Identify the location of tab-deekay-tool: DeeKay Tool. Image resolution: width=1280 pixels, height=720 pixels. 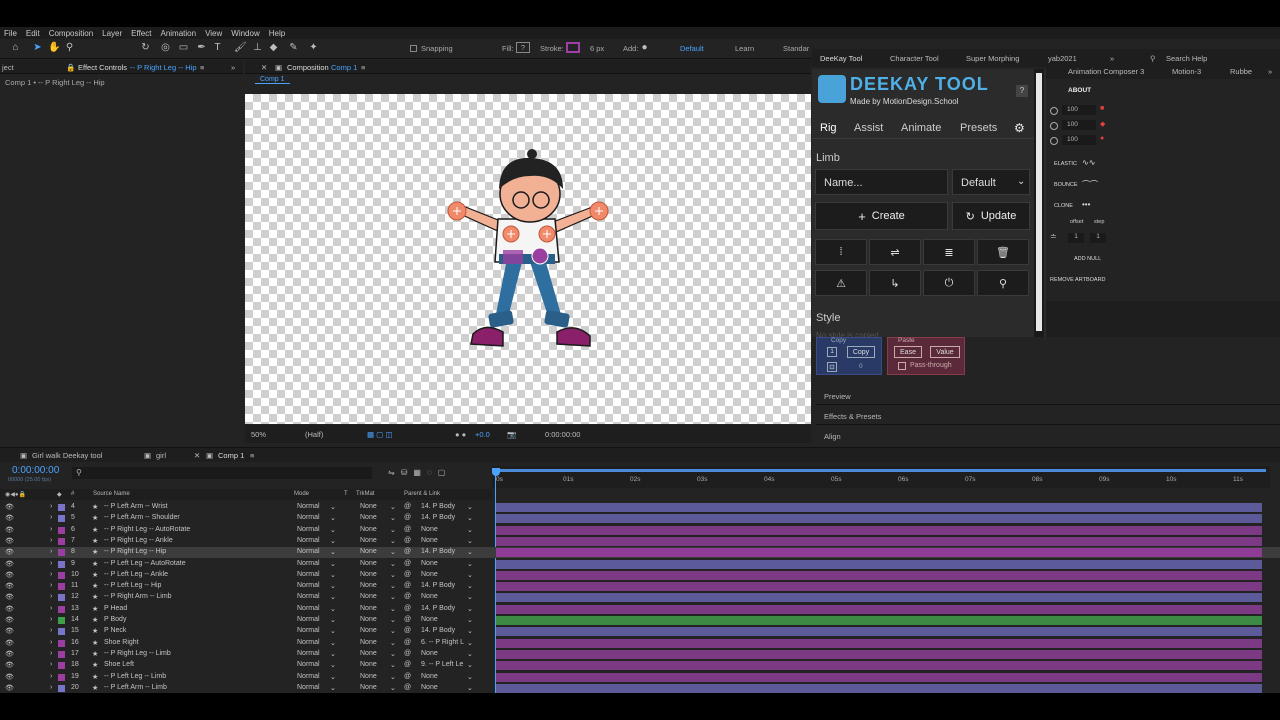
(841, 58).